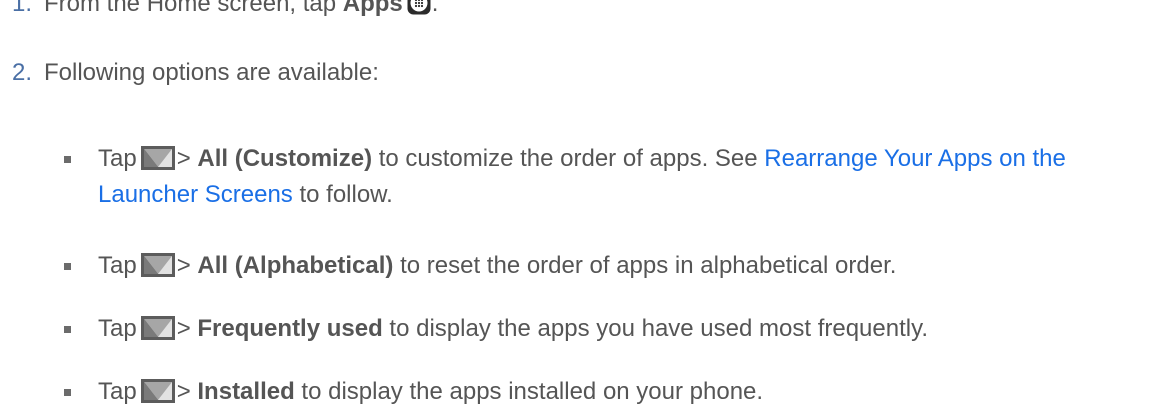  What do you see at coordinates (285, 158) in the screenshot?
I see `option-label: All (Customize)` at bounding box center [285, 158].